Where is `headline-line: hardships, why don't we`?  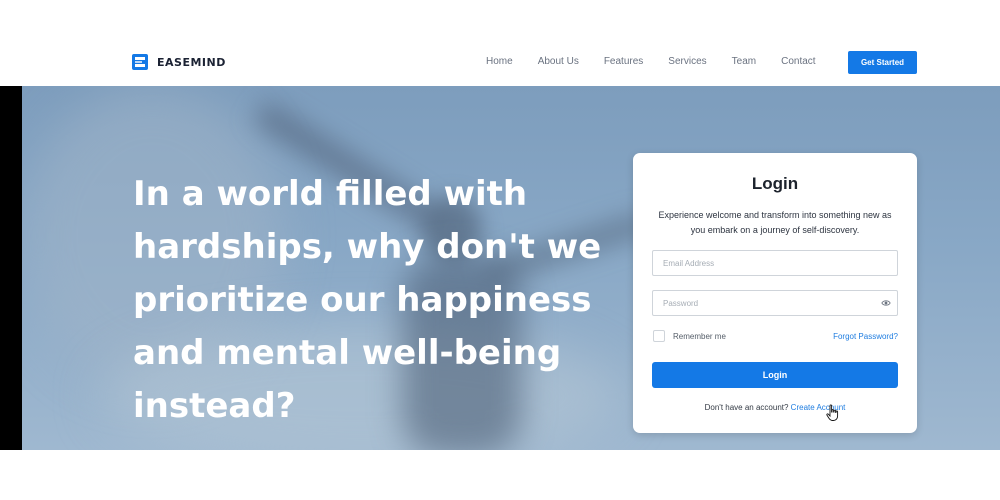 headline-line: hardships, why don't we is located at coordinates (367, 247).